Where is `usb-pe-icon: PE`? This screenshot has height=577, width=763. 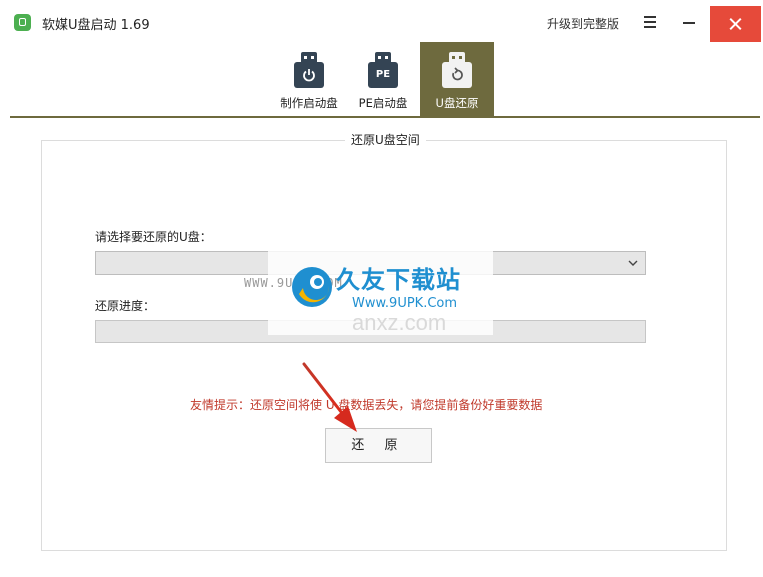 usb-pe-icon: PE is located at coordinates (383, 70).